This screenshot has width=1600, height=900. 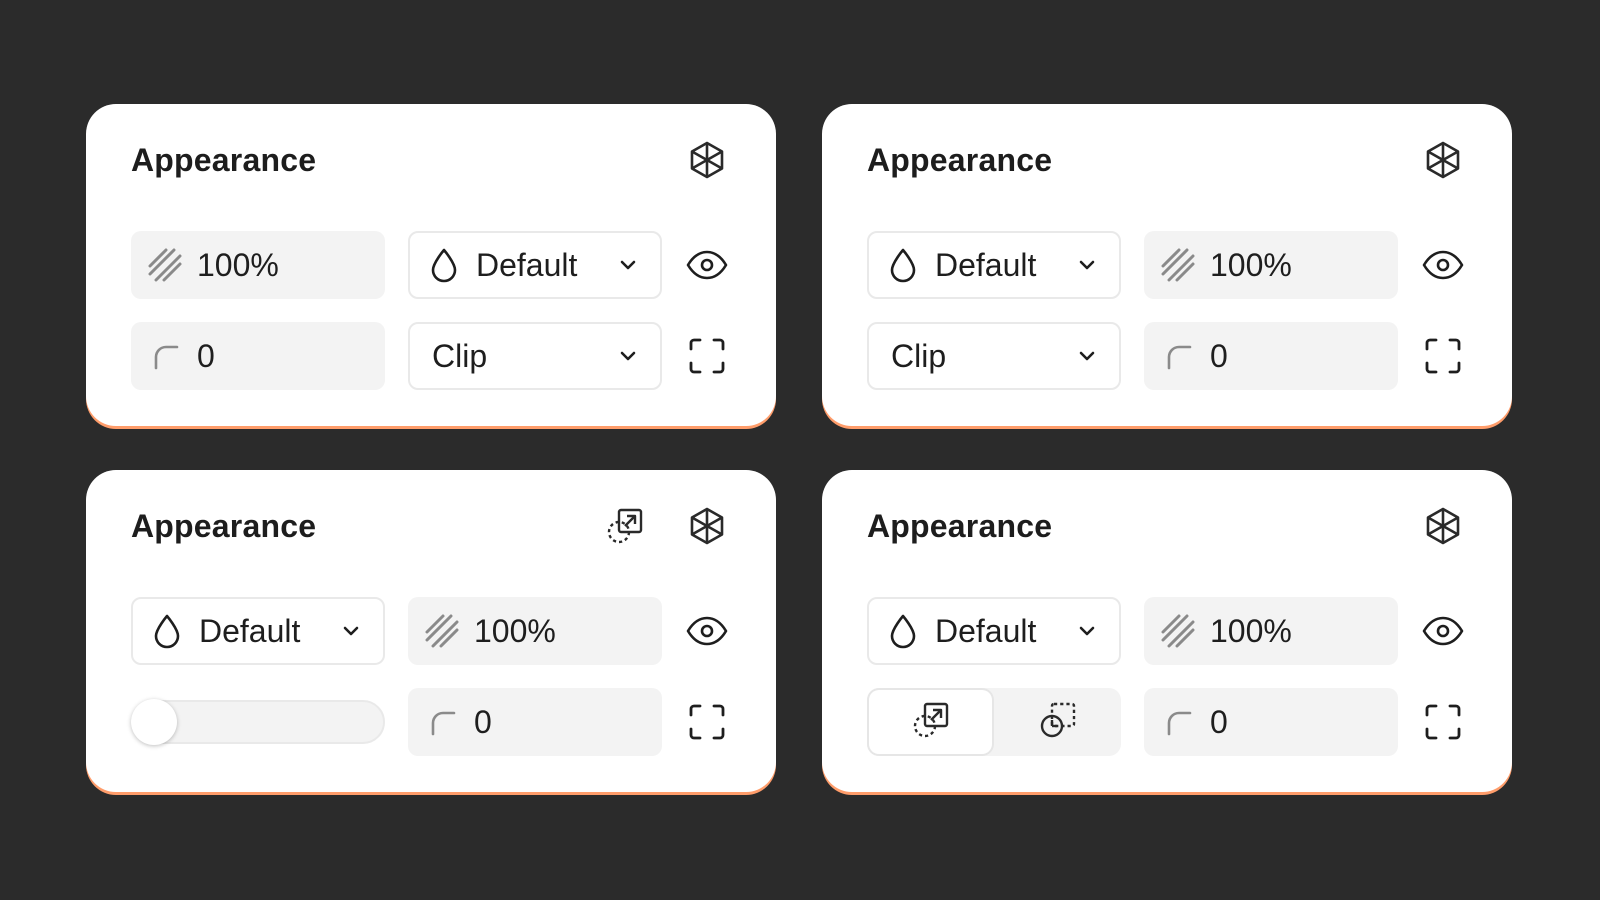 I want to click on clip-hidden-icon, so click(x=1058, y=722).